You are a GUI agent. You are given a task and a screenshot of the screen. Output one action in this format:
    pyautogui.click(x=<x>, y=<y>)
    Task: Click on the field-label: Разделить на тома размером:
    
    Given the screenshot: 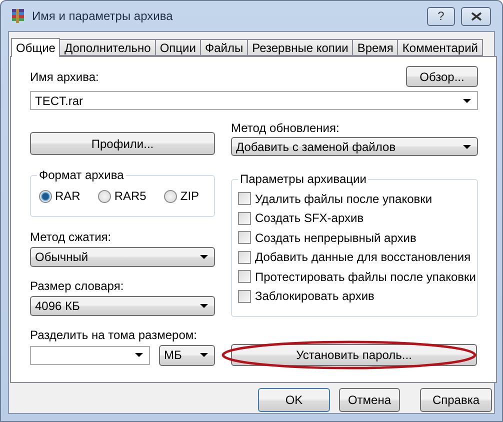 What is the action you would take?
    pyautogui.click(x=114, y=335)
    